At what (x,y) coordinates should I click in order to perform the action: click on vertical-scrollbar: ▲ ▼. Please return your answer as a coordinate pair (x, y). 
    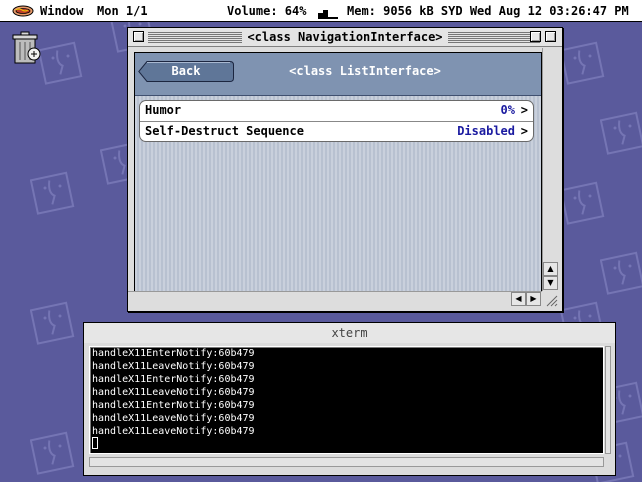
    Looking at the image, I should click on (550, 169).